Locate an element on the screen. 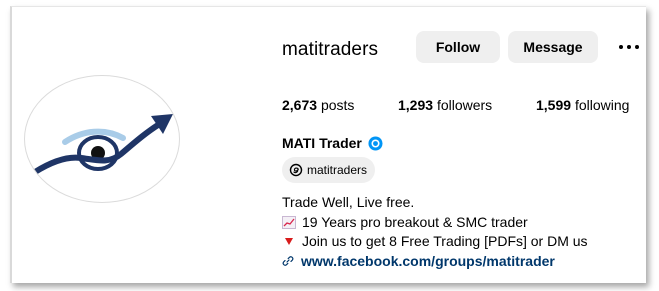 This screenshot has height=291, width=659. threads-profile-link: matitraders is located at coordinates (329, 170).